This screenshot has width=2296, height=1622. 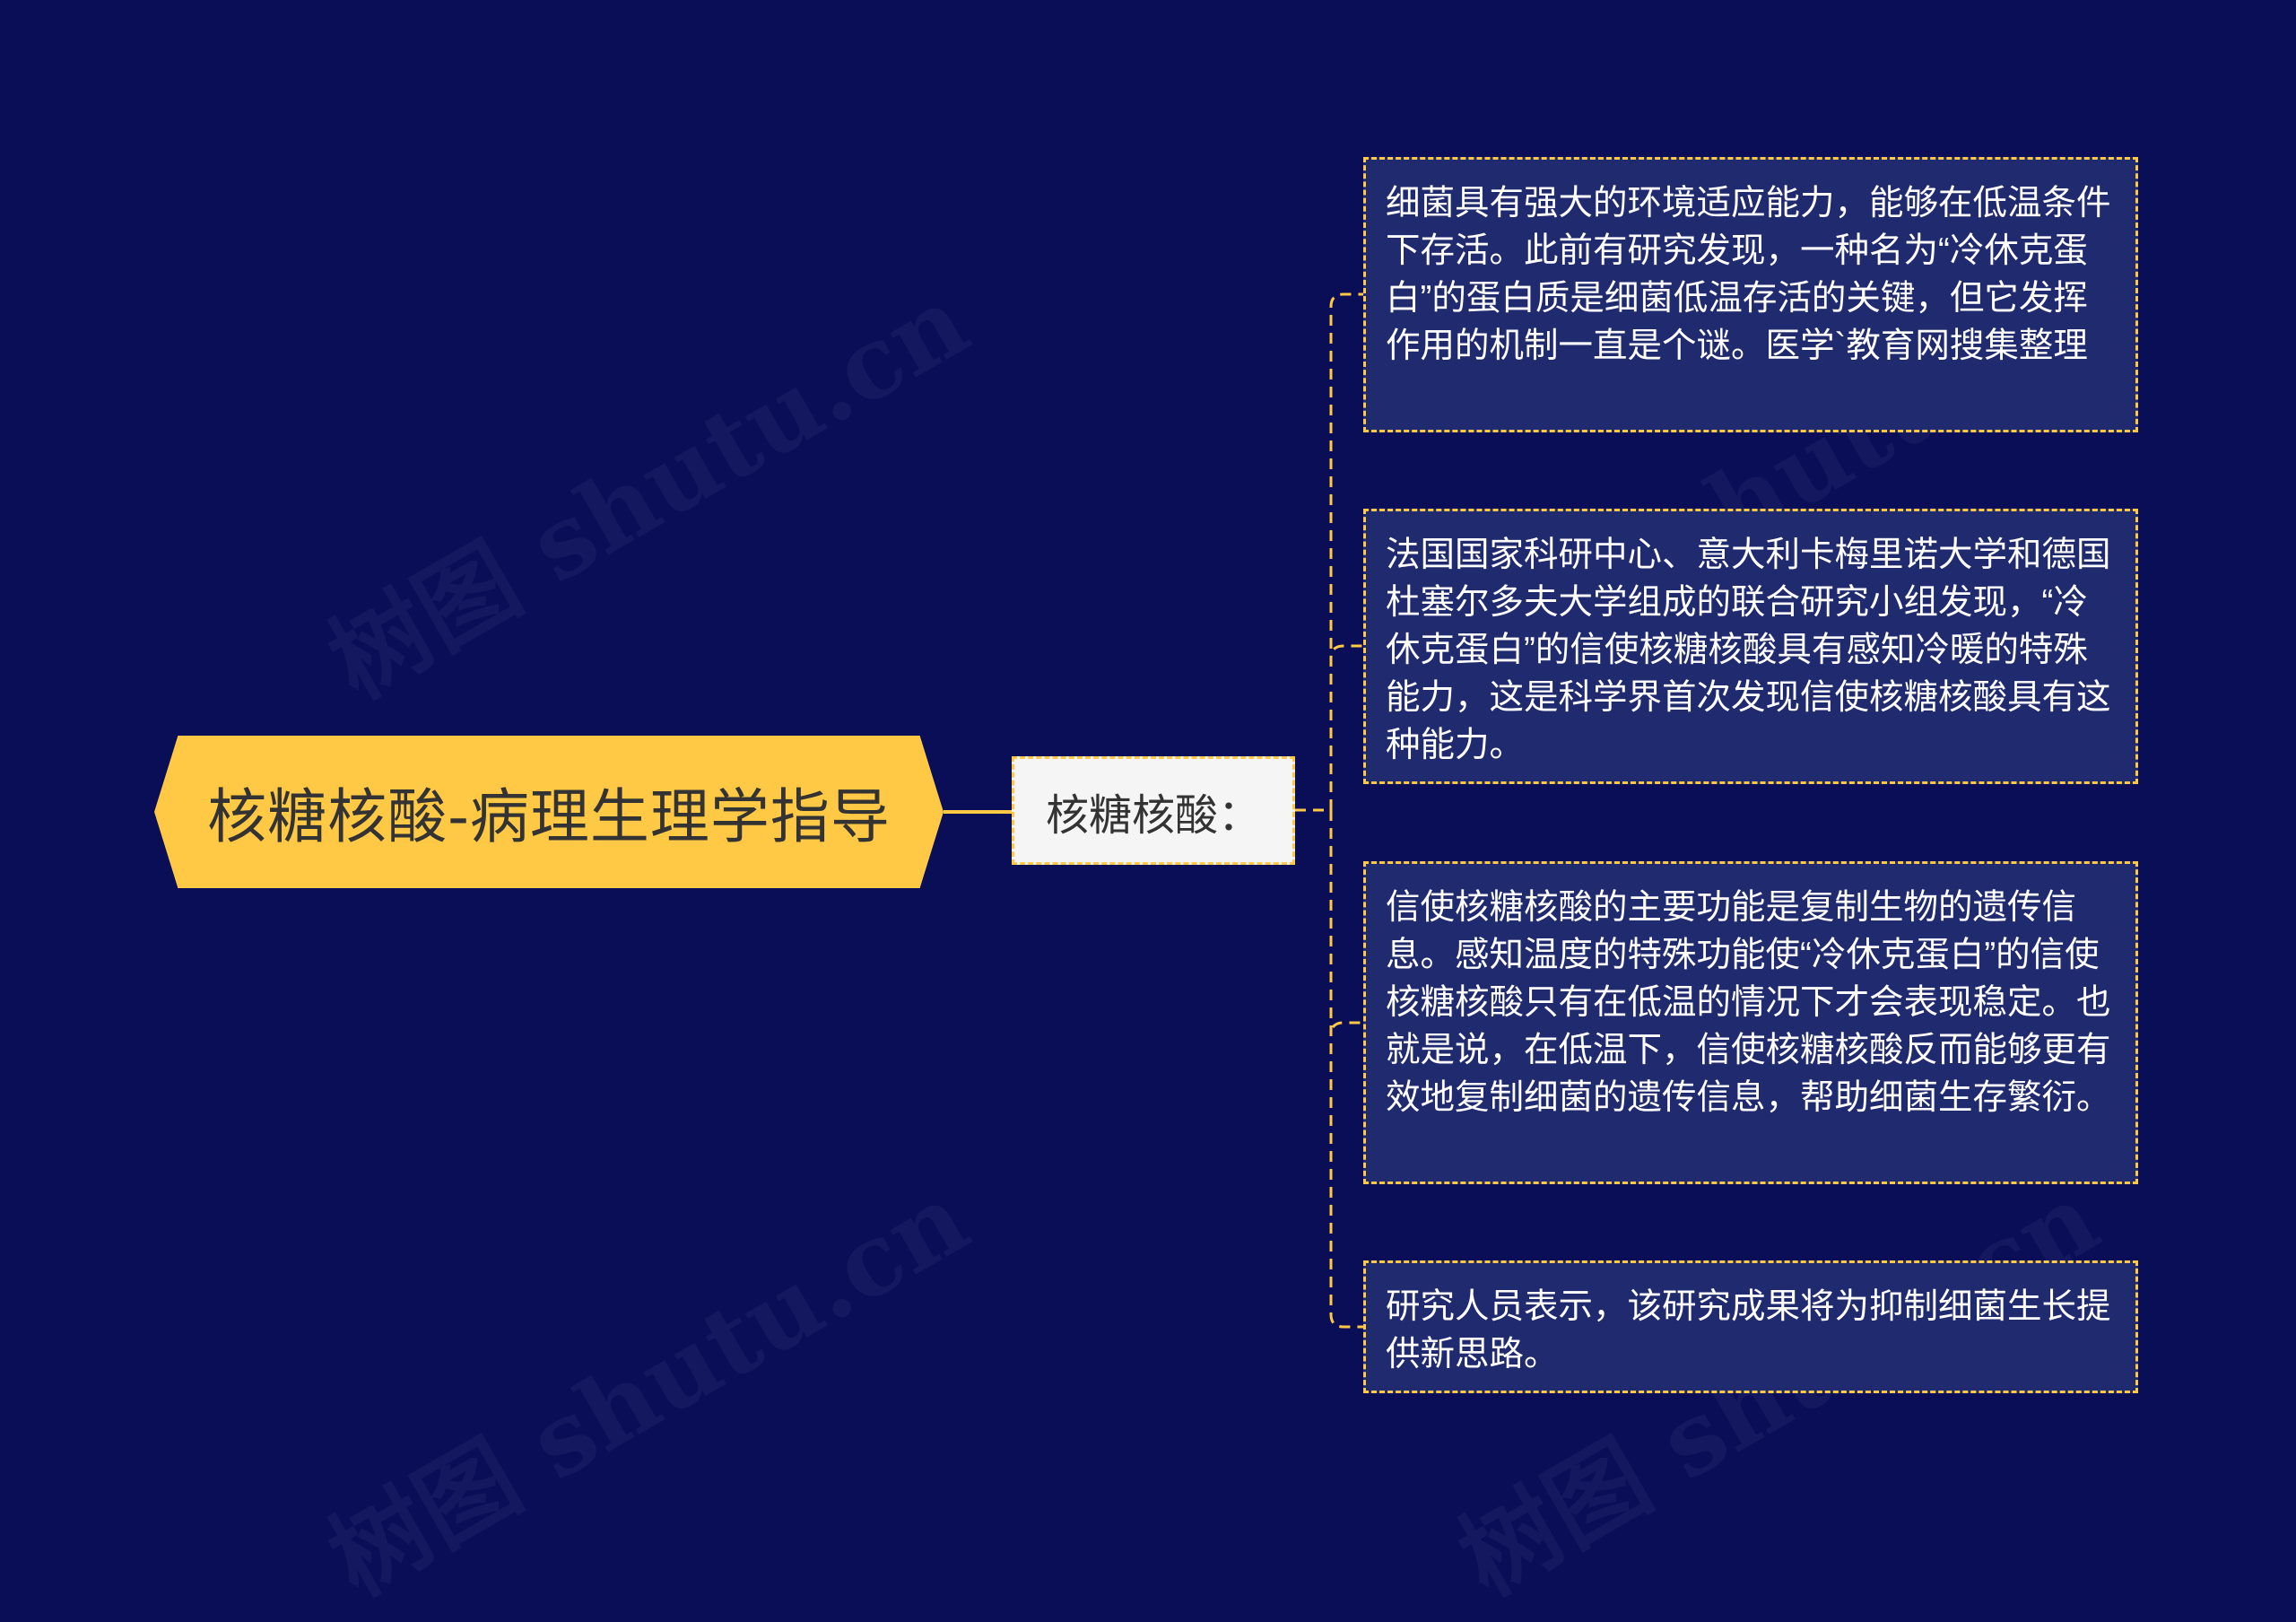 I want to click on branch-to-leaf-1-line, so click(x=1346, y=551).